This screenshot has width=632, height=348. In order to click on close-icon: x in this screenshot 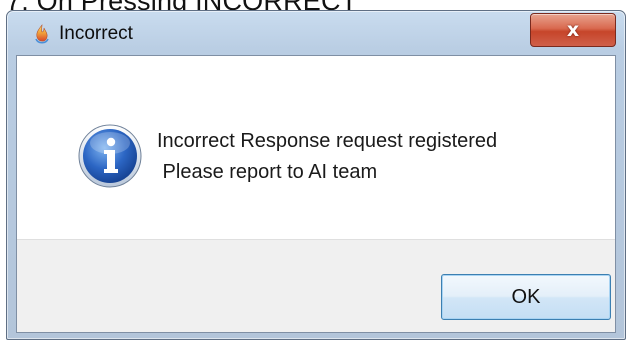, I will do `click(573, 29)`.